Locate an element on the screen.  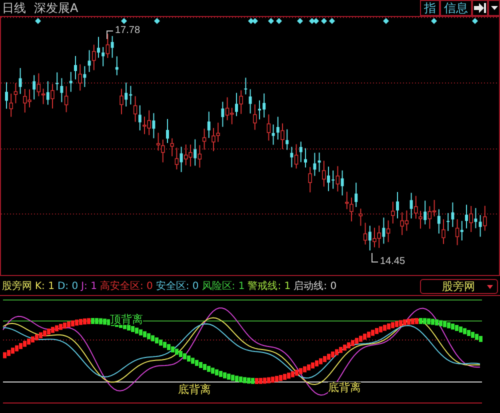
low-price-label: 14.45 is located at coordinates (393, 262).